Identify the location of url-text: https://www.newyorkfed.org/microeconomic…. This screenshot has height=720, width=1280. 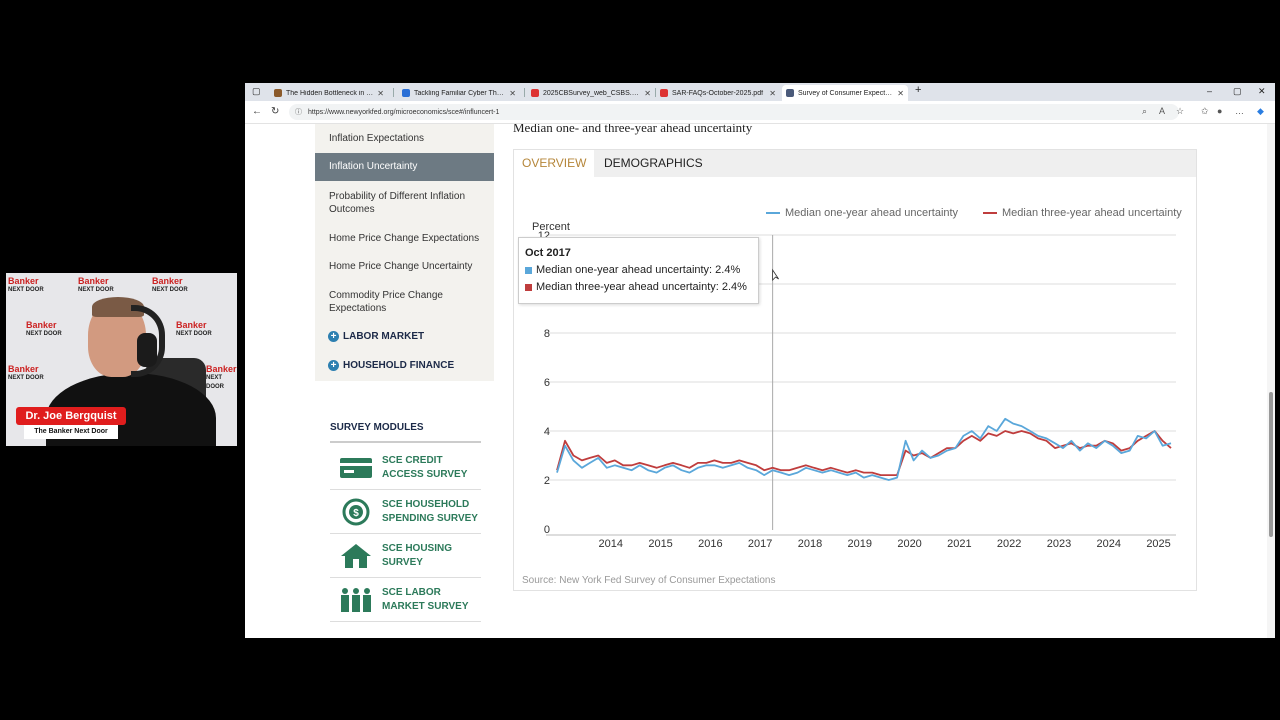
(404, 112).